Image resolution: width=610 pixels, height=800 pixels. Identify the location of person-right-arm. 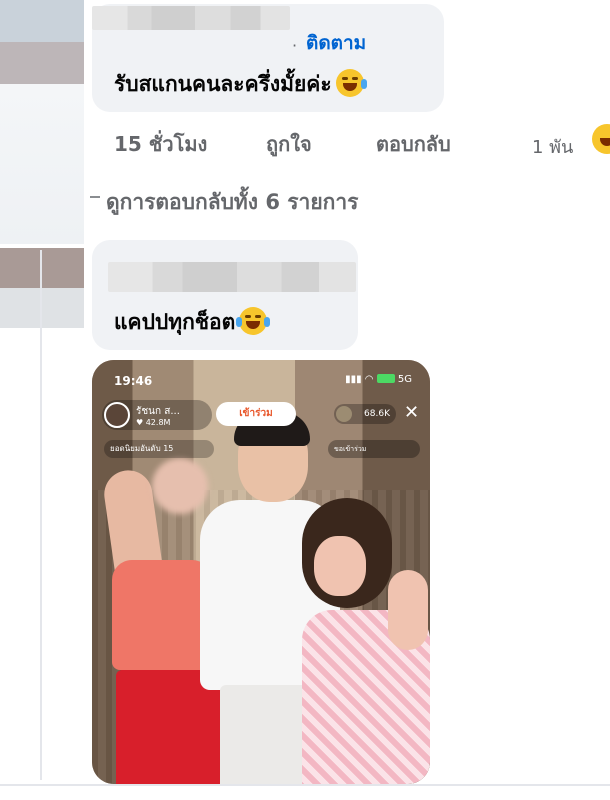
(408, 610).